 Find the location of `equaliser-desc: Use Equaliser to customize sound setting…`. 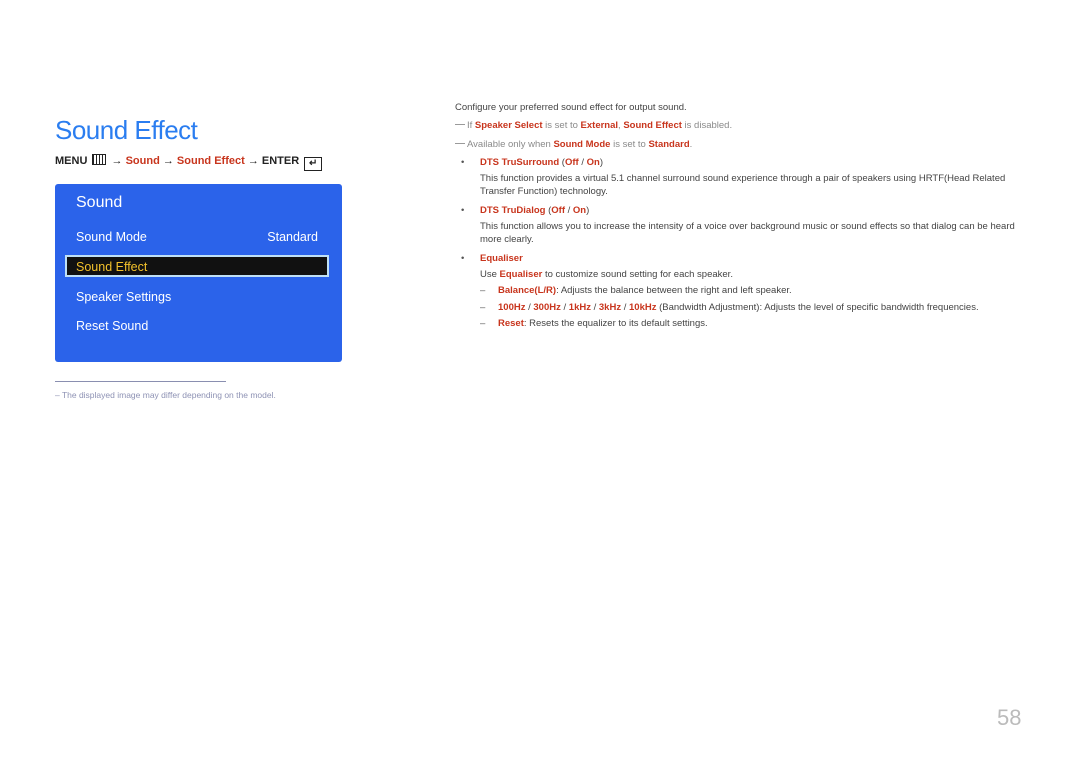

equaliser-desc: Use Equaliser to customize sound setting… is located at coordinates (606, 274).